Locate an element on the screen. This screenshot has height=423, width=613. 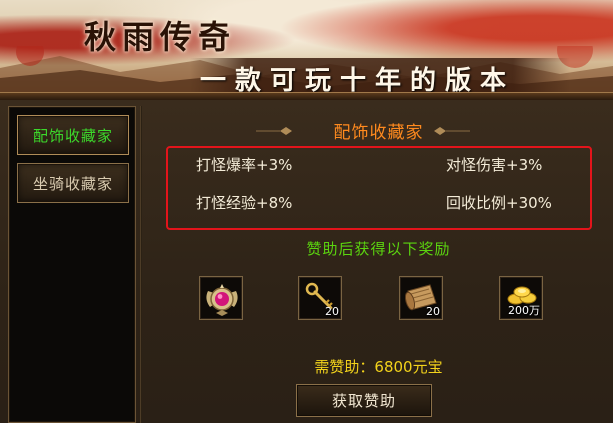
cost-value: 6800元宝 is located at coordinates (408, 367).